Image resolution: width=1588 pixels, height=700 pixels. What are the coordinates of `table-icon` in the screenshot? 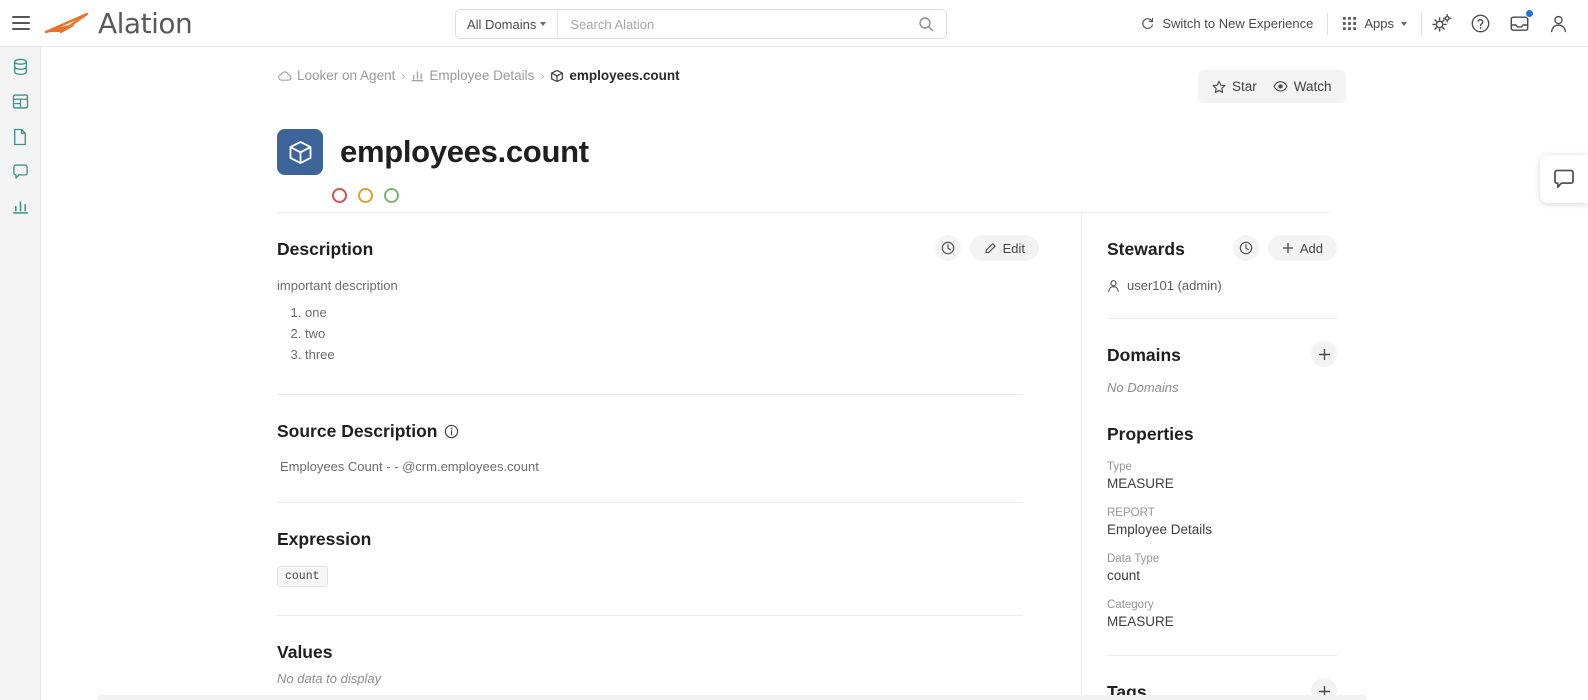 It's located at (20, 101).